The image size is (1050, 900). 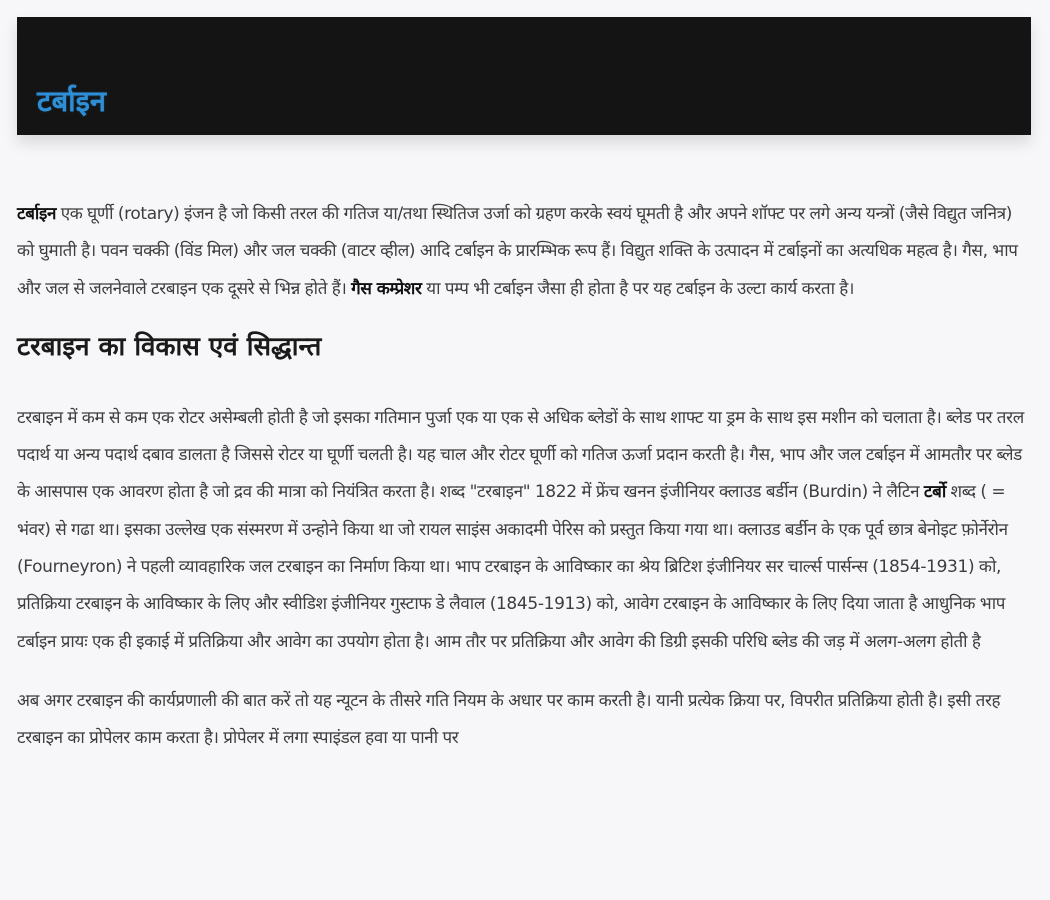 I want to click on vikas-bold-term: टर्बो, so click(x=934, y=492).